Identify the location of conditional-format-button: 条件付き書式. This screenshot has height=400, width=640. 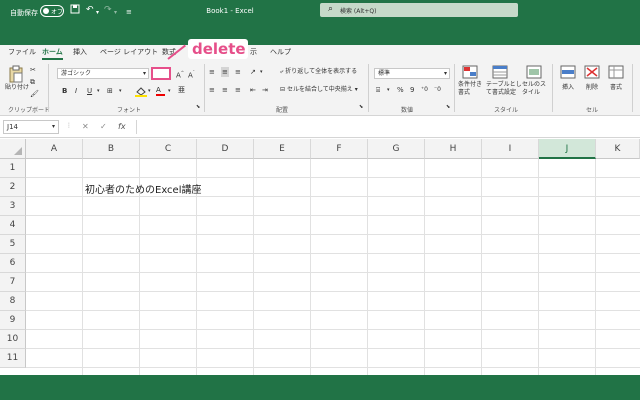
(472, 89).